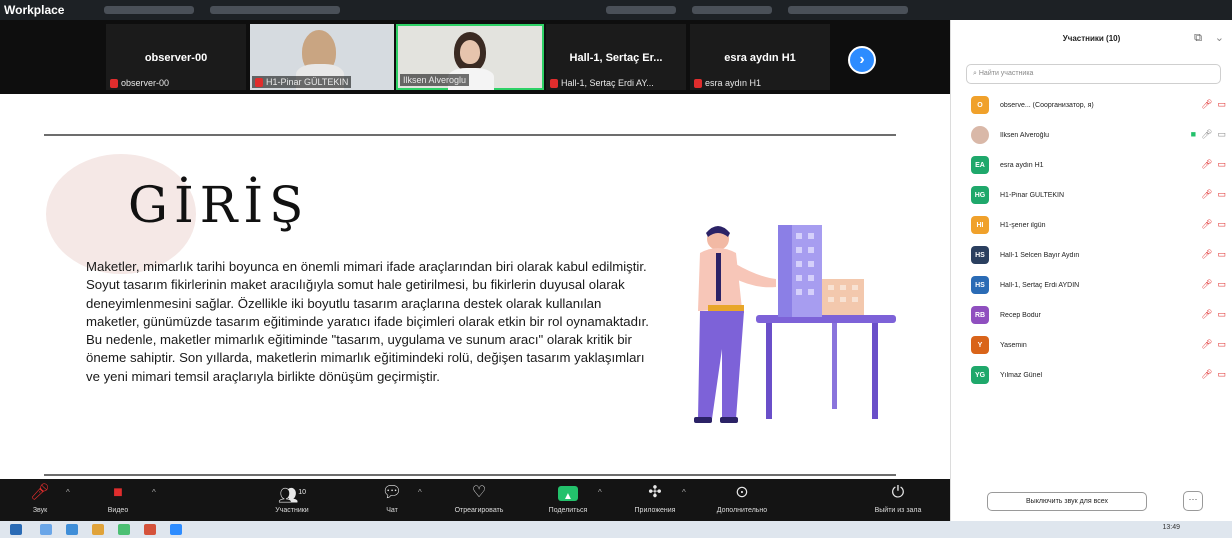  What do you see at coordinates (322, 57) in the screenshot?
I see `participant-video-tile: H1-Pinar GÜLTEKIN` at bounding box center [322, 57].